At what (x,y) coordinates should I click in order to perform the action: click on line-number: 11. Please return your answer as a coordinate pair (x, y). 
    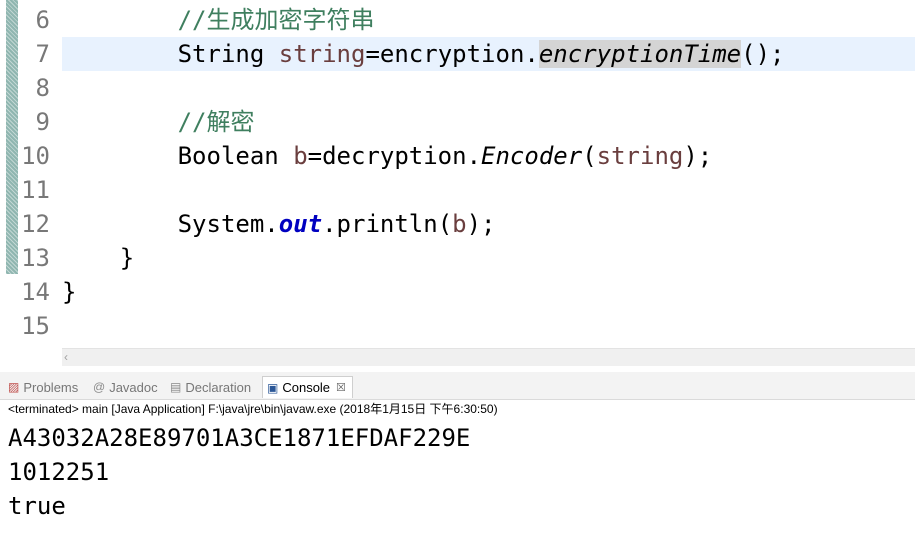
    Looking at the image, I should click on (35, 190).